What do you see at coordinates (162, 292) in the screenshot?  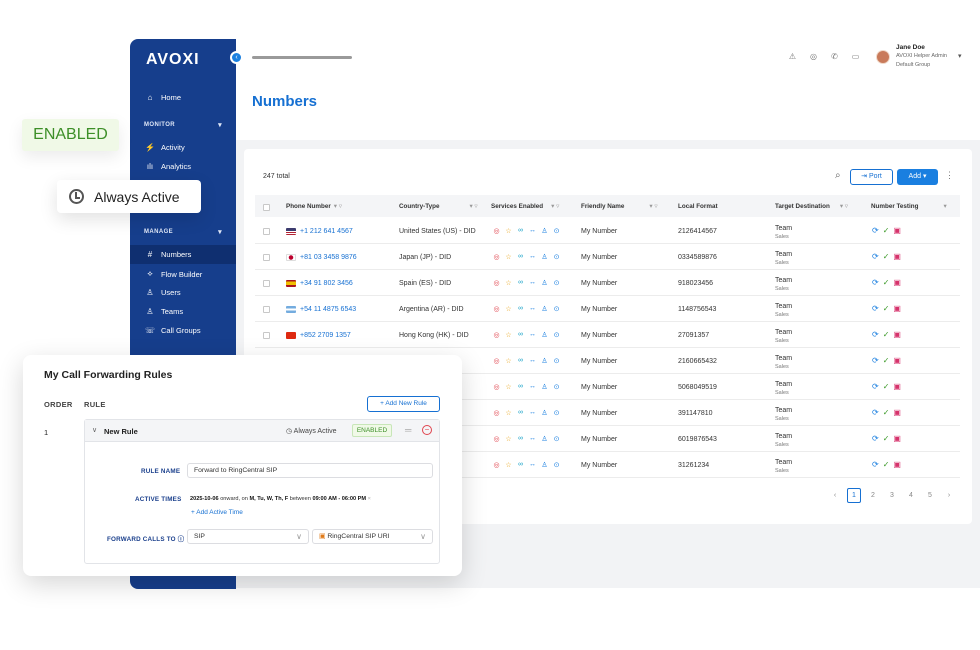 I see `sidebar-item-users: ♙ Users` at bounding box center [162, 292].